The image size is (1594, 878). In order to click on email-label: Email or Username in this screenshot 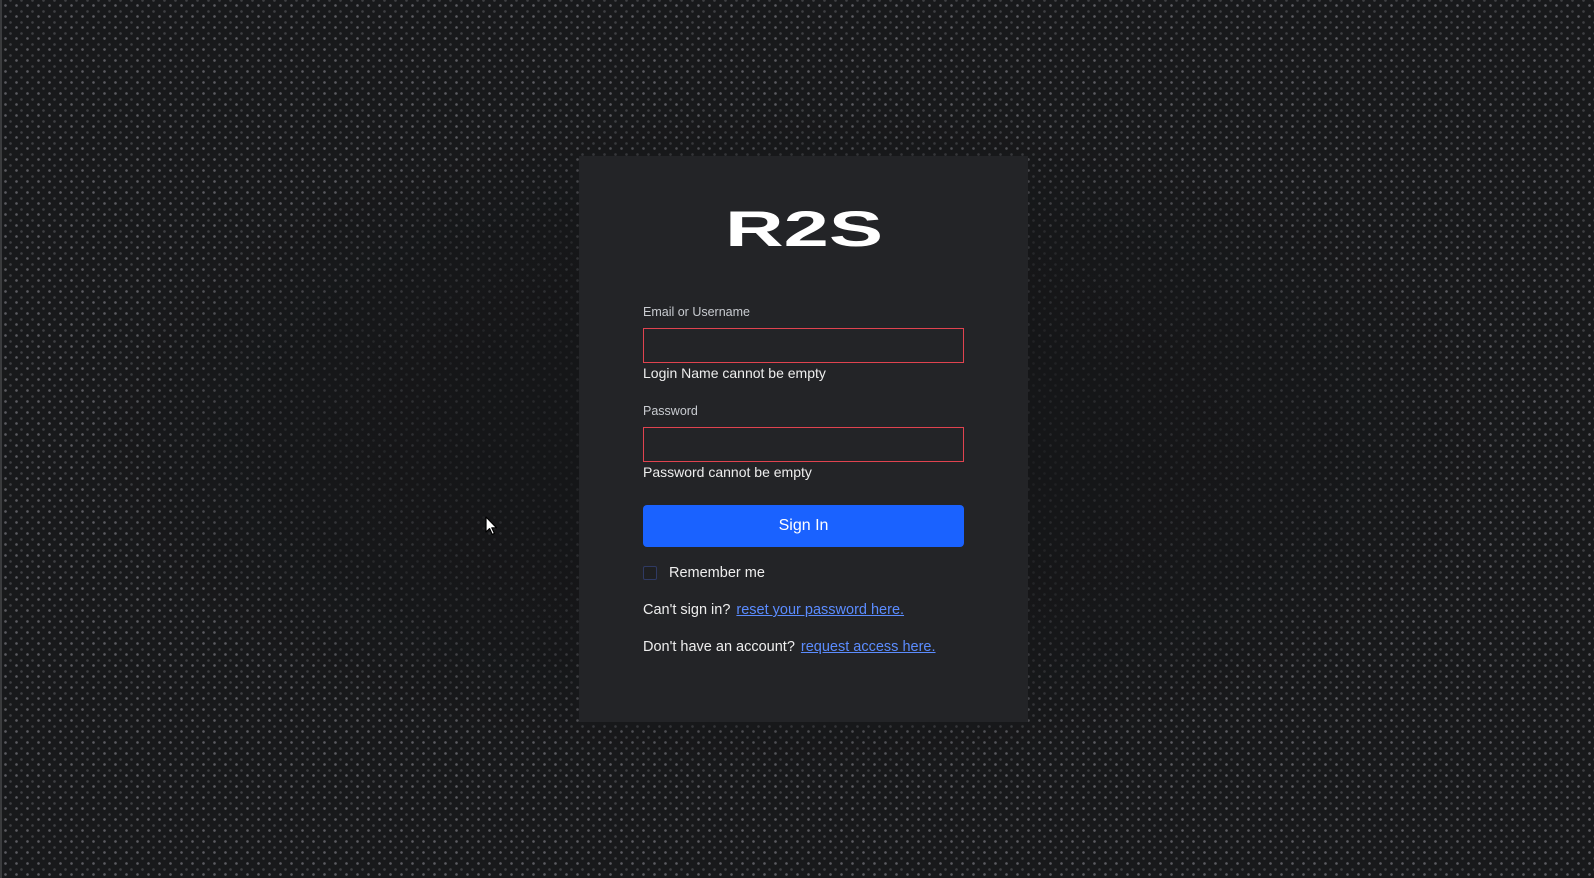, I will do `click(696, 312)`.